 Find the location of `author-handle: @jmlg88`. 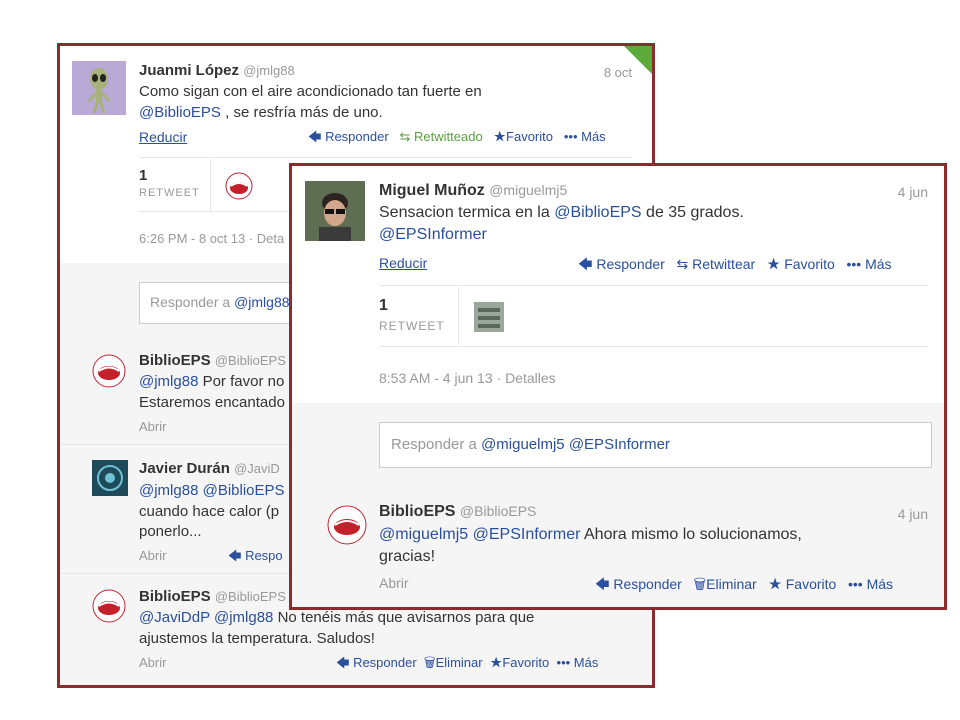

author-handle: @jmlg88 is located at coordinates (269, 70).